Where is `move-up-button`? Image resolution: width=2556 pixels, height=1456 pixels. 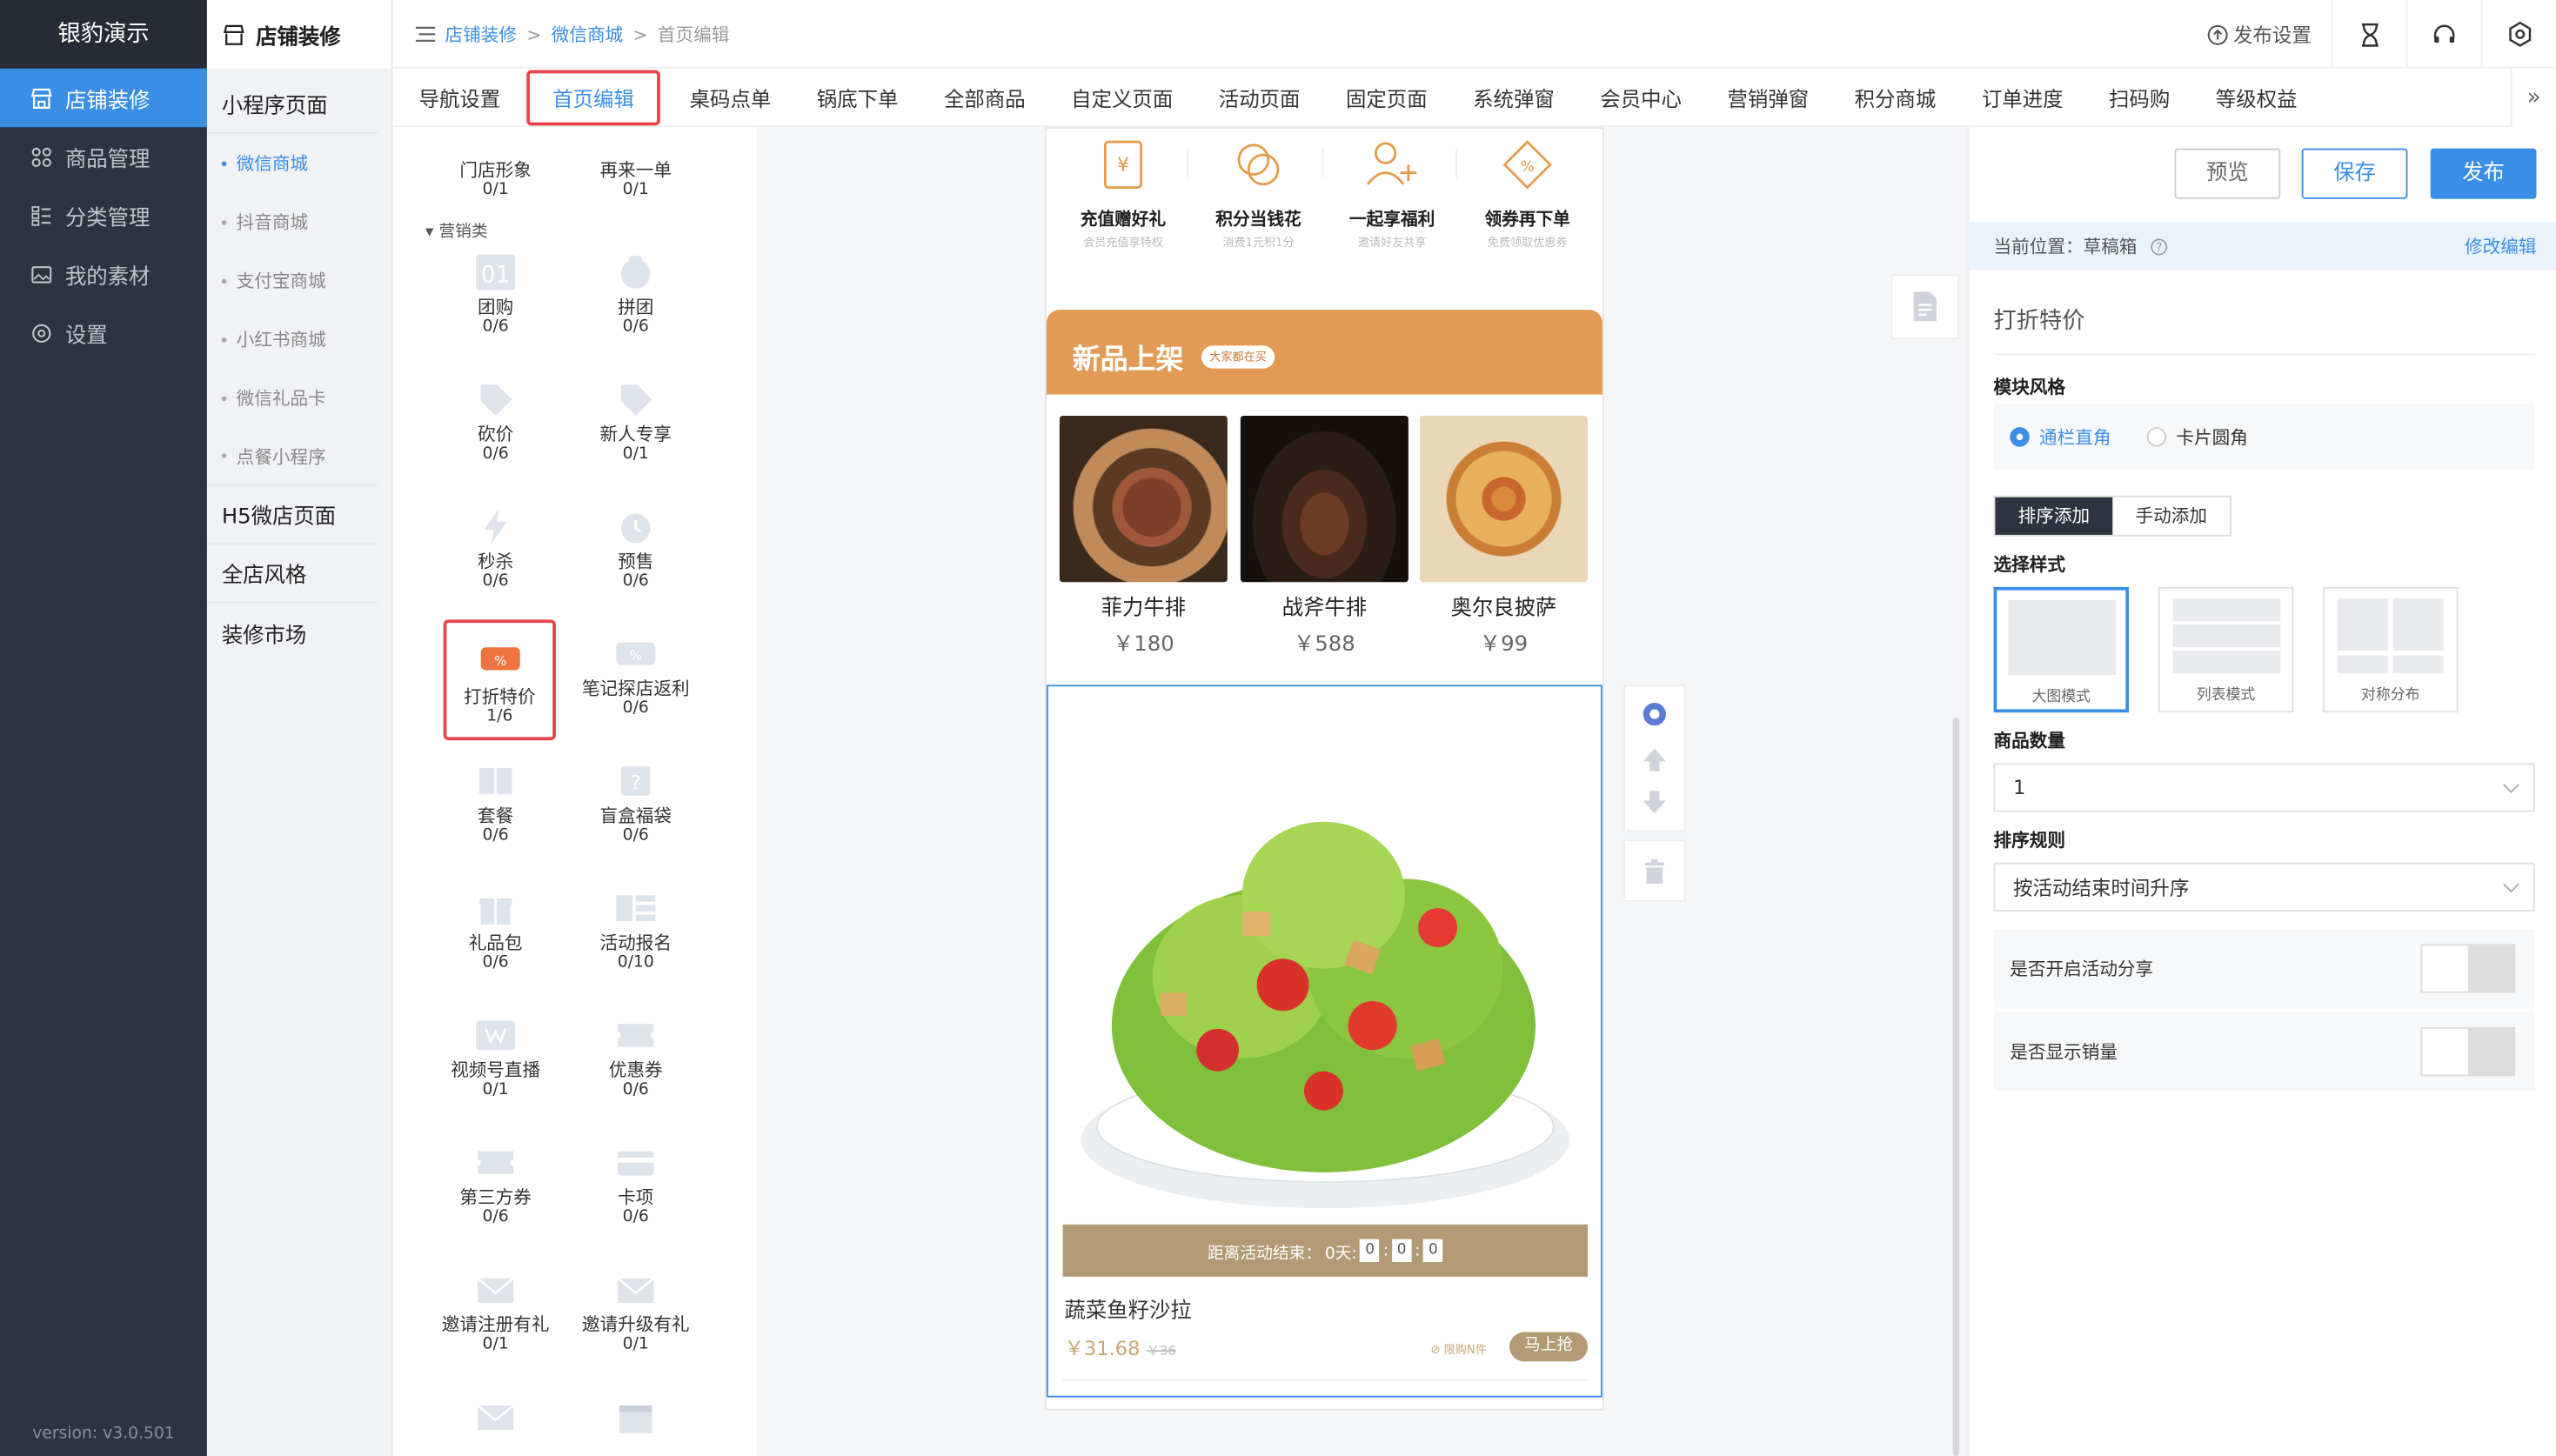
move-up-button is located at coordinates (1654, 763).